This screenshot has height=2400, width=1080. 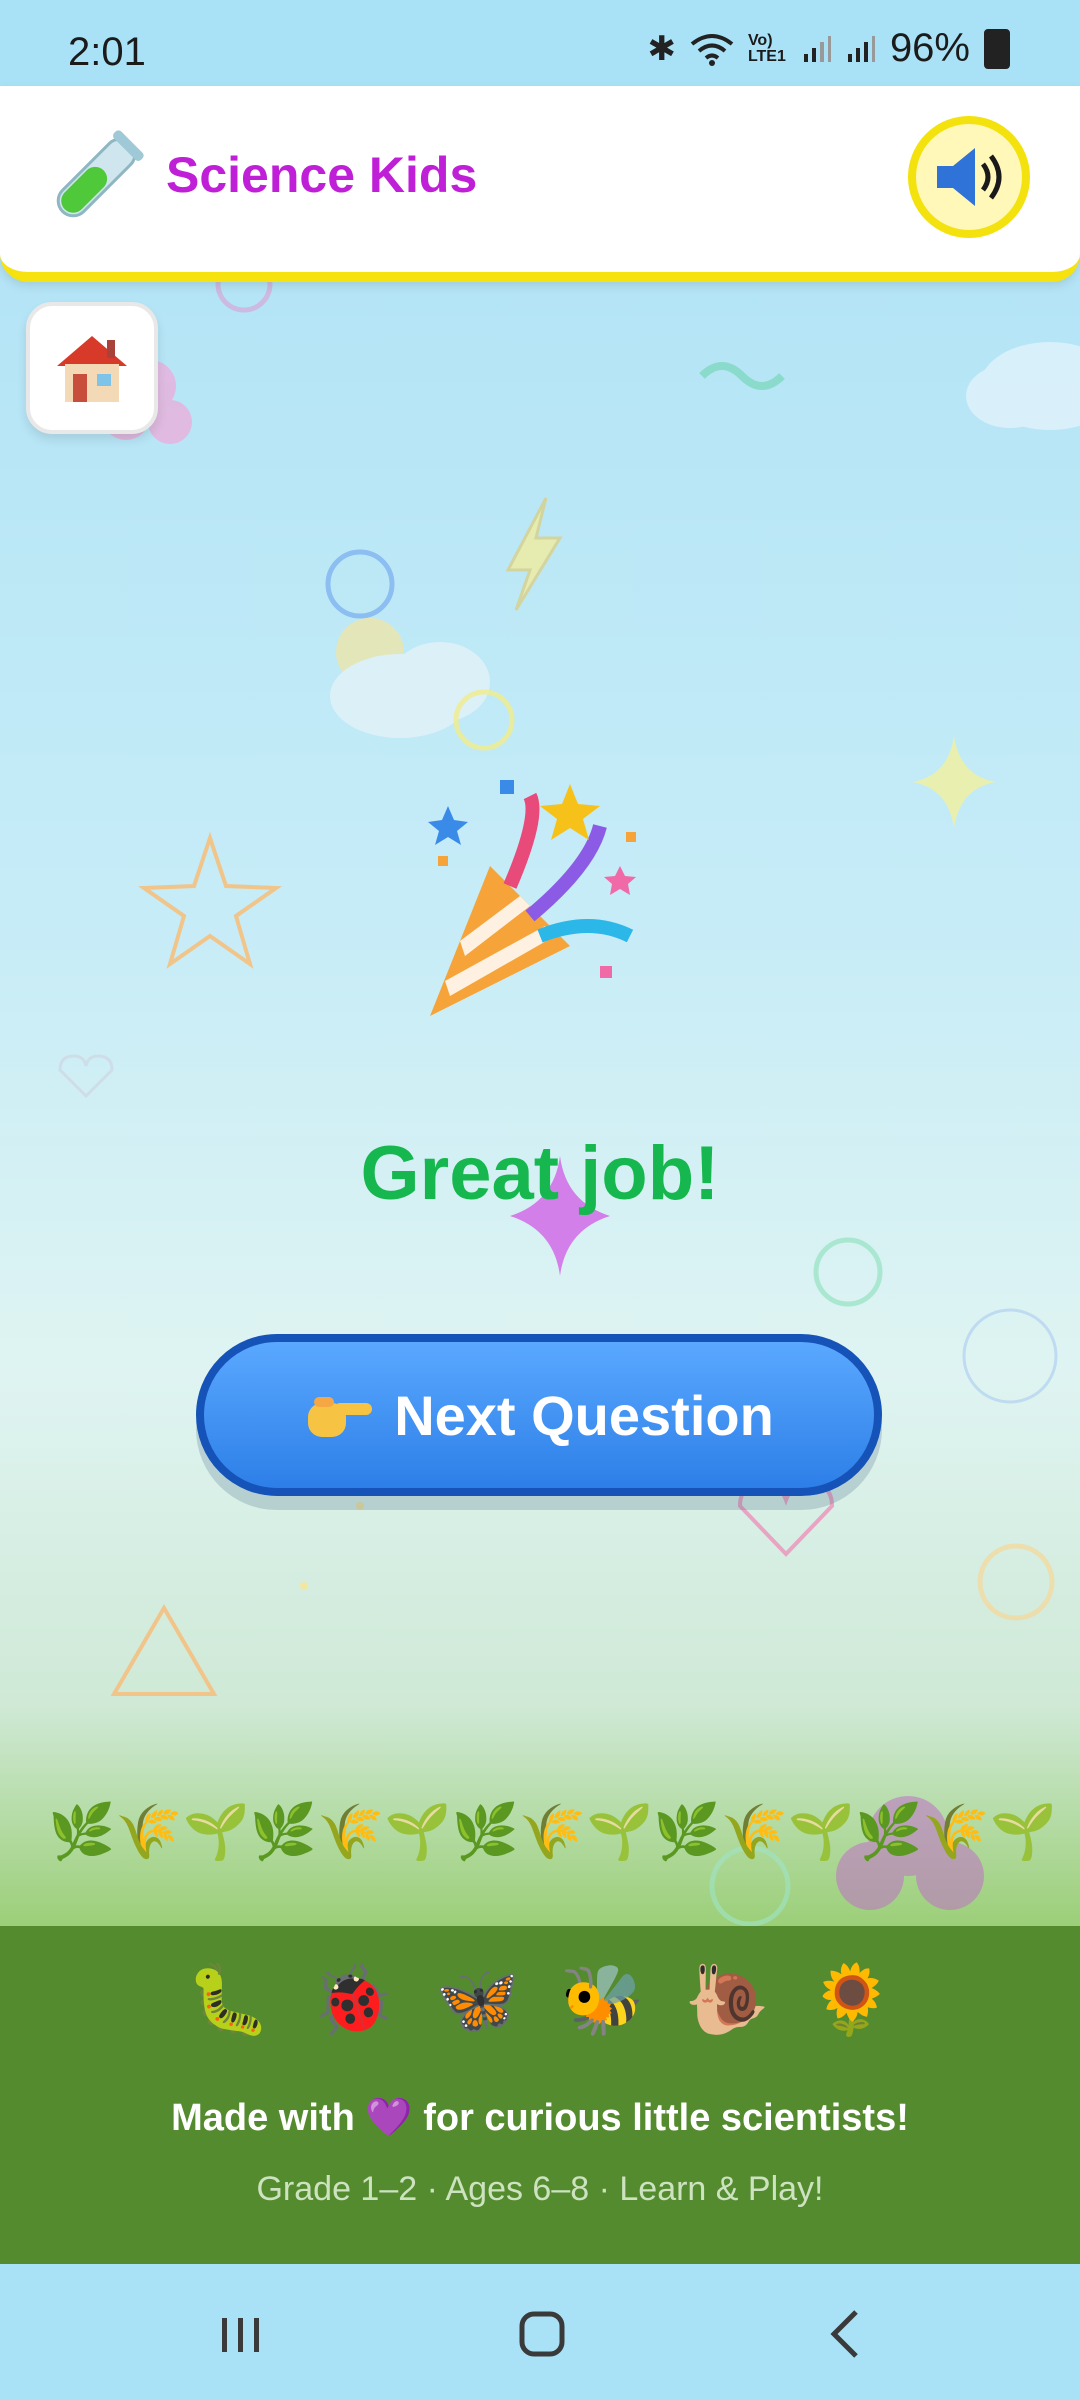 I want to click on status-time: 2:01, so click(x=107, y=52).